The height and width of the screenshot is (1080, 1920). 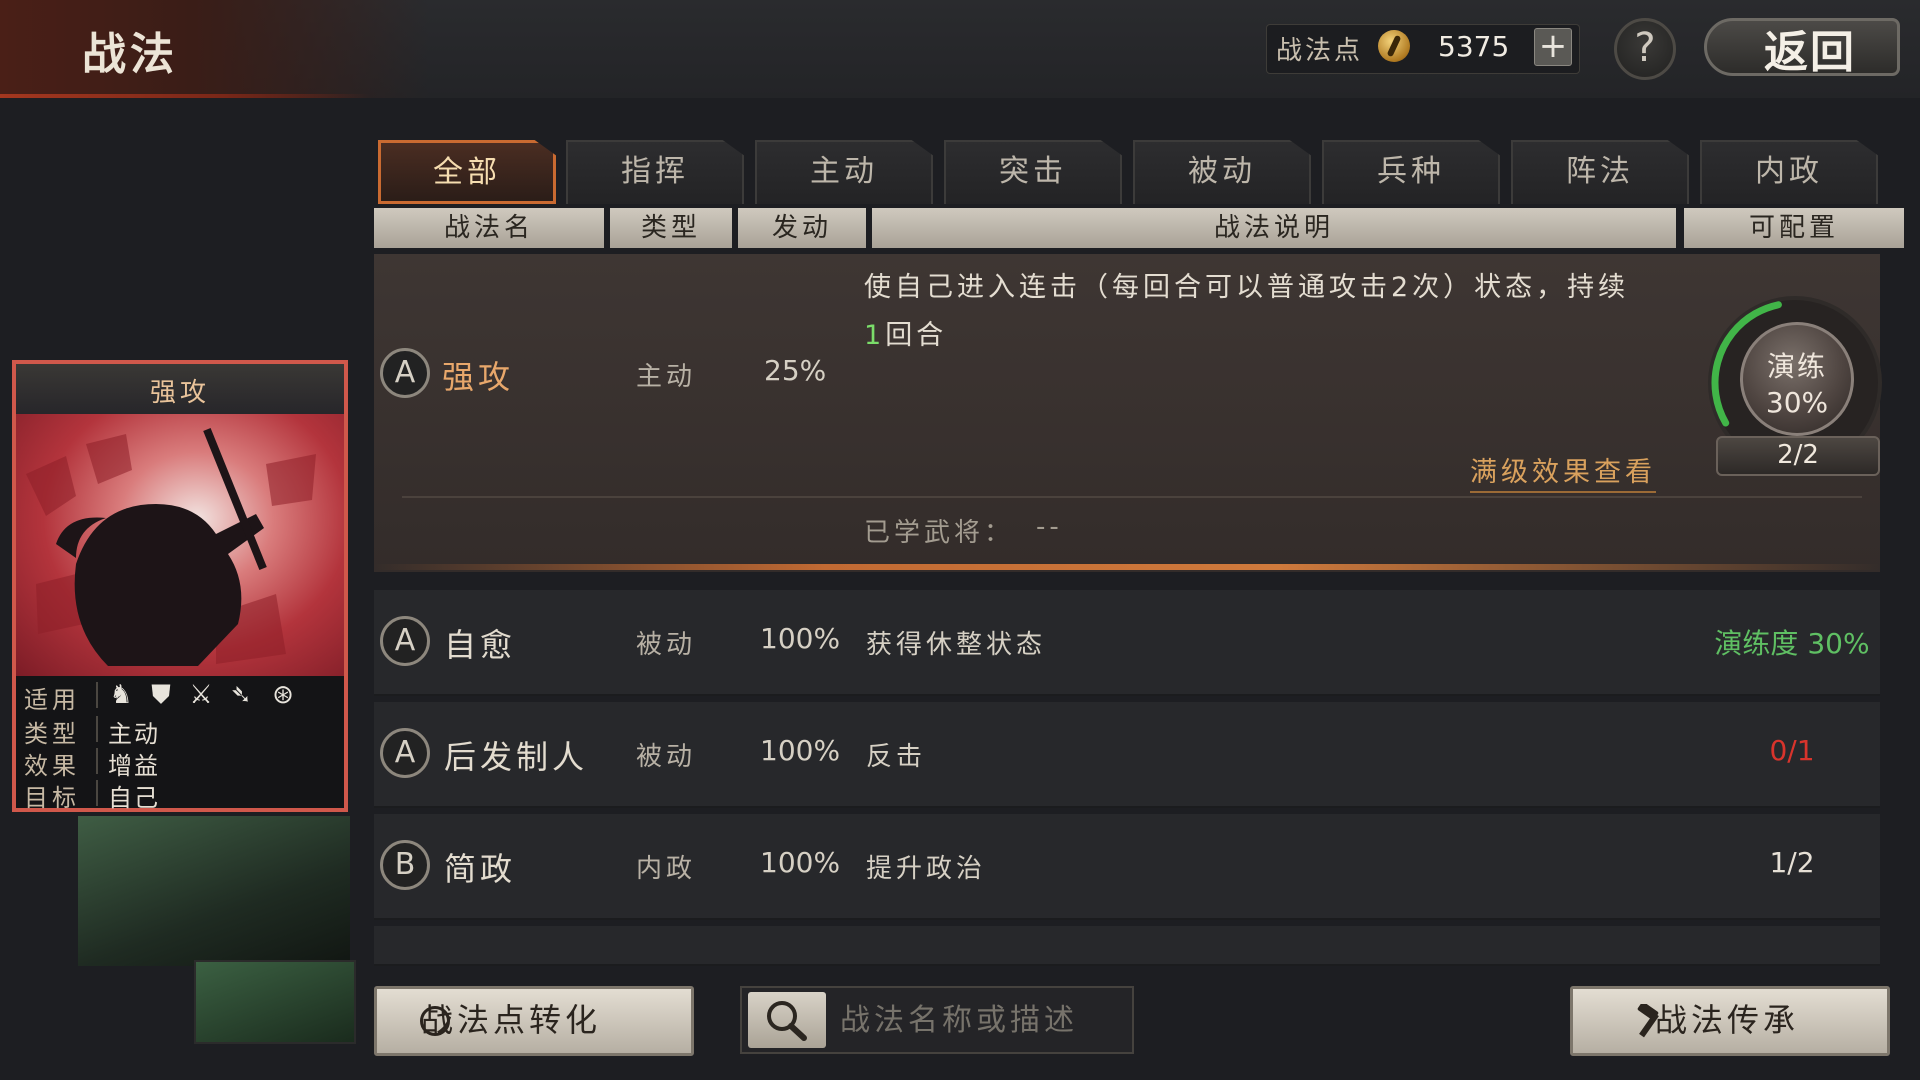 What do you see at coordinates (795, 370) in the screenshot?
I see `tactic-rate: 25%` at bounding box center [795, 370].